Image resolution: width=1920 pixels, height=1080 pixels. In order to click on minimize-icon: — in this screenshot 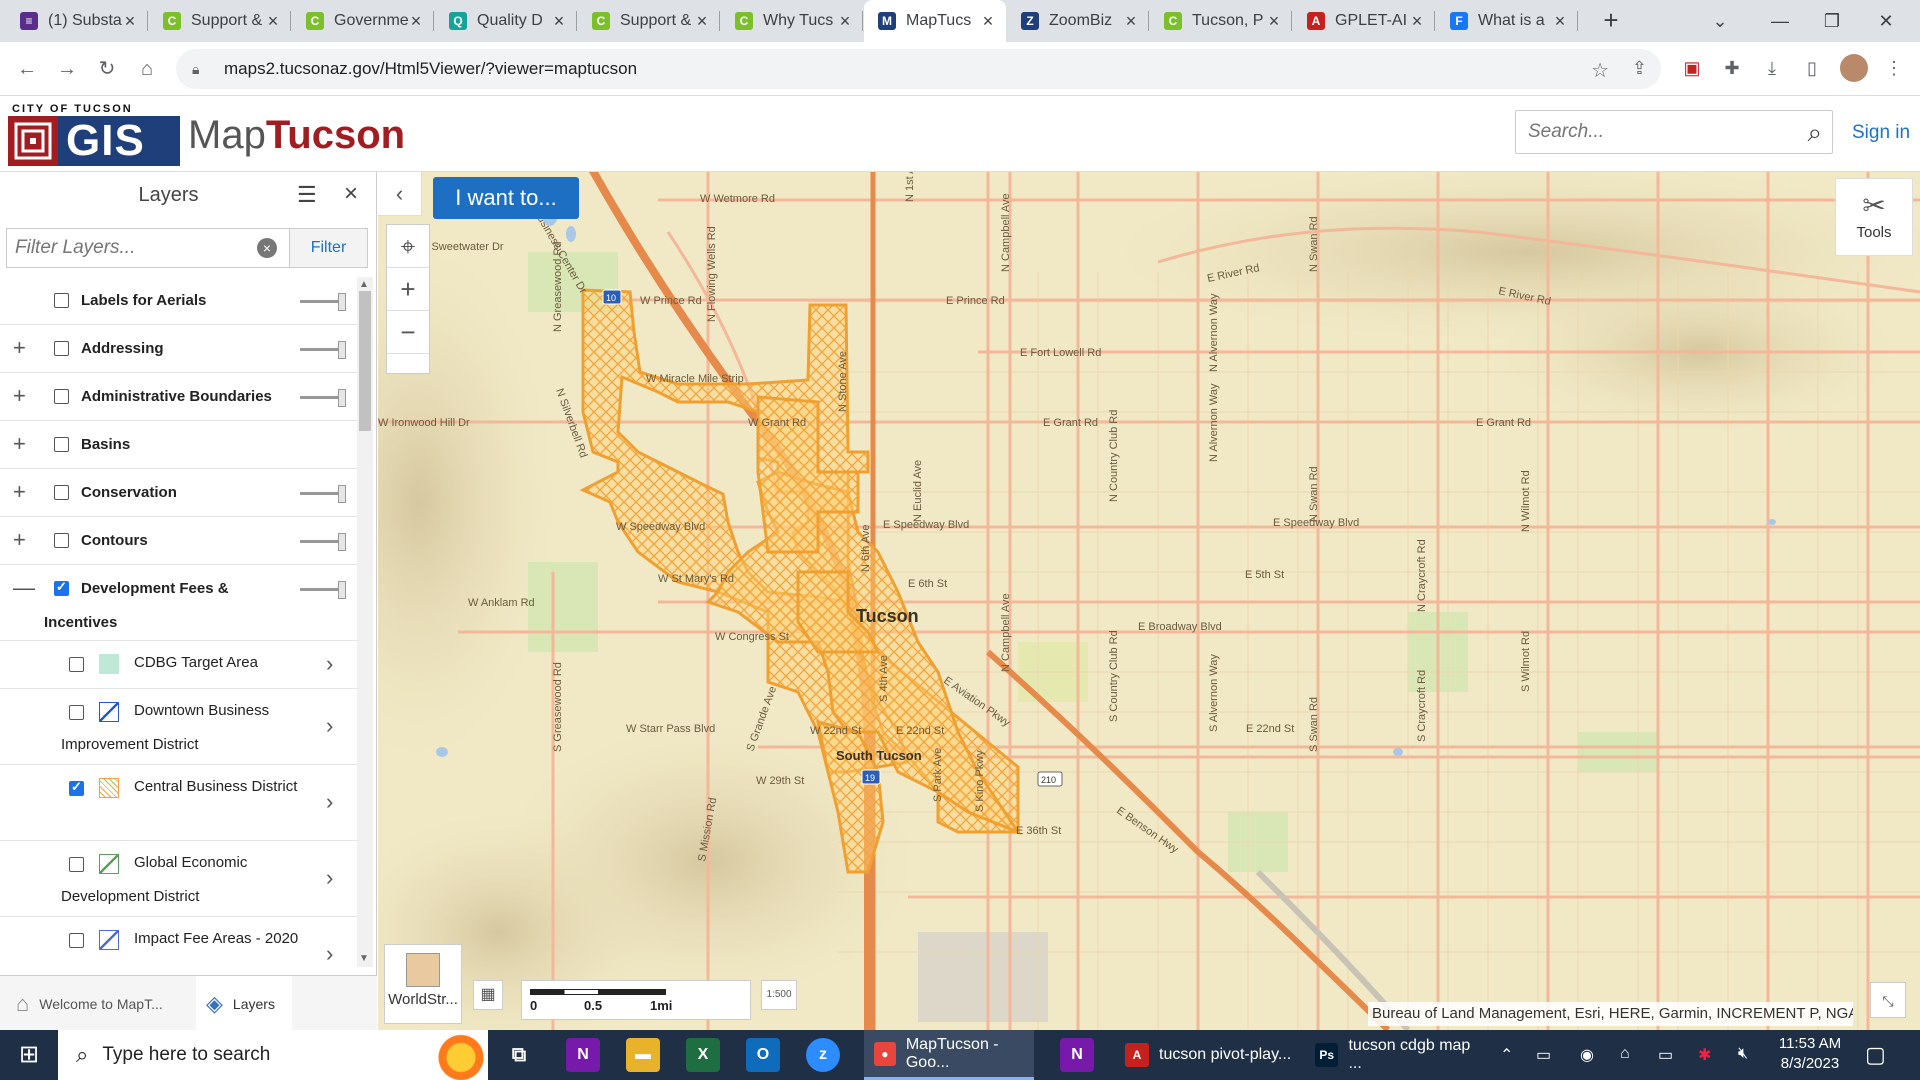, I will do `click(1780, 21)`.